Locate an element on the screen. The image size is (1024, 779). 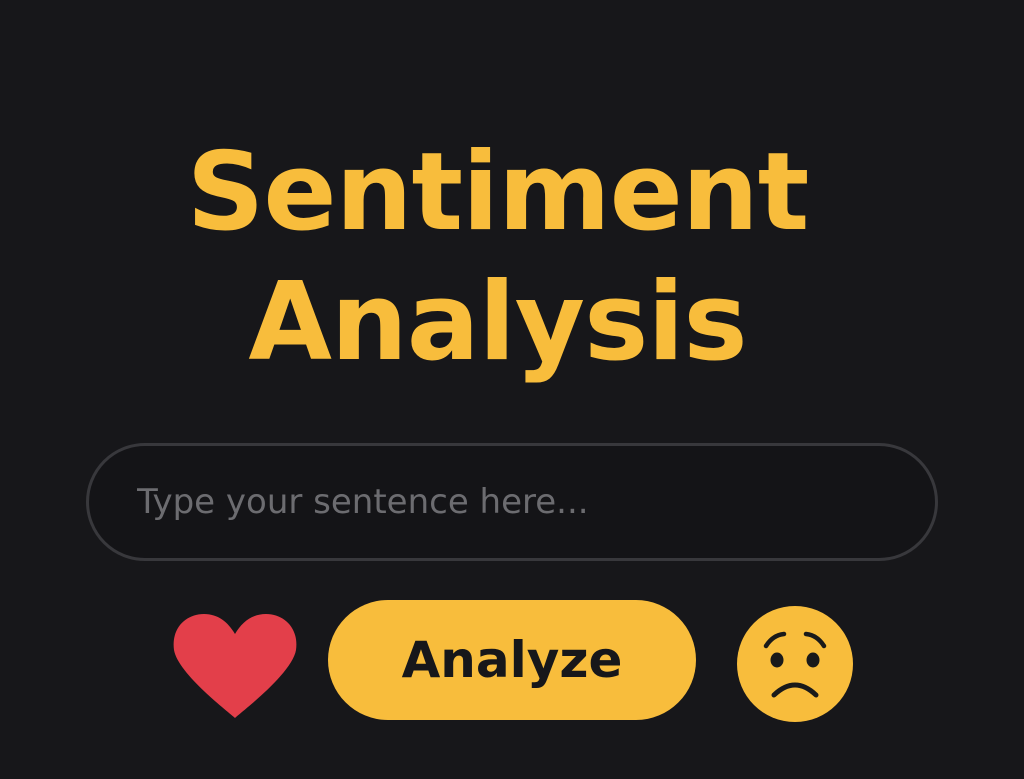
sad-face-icon is located at coordinates (795, 664).